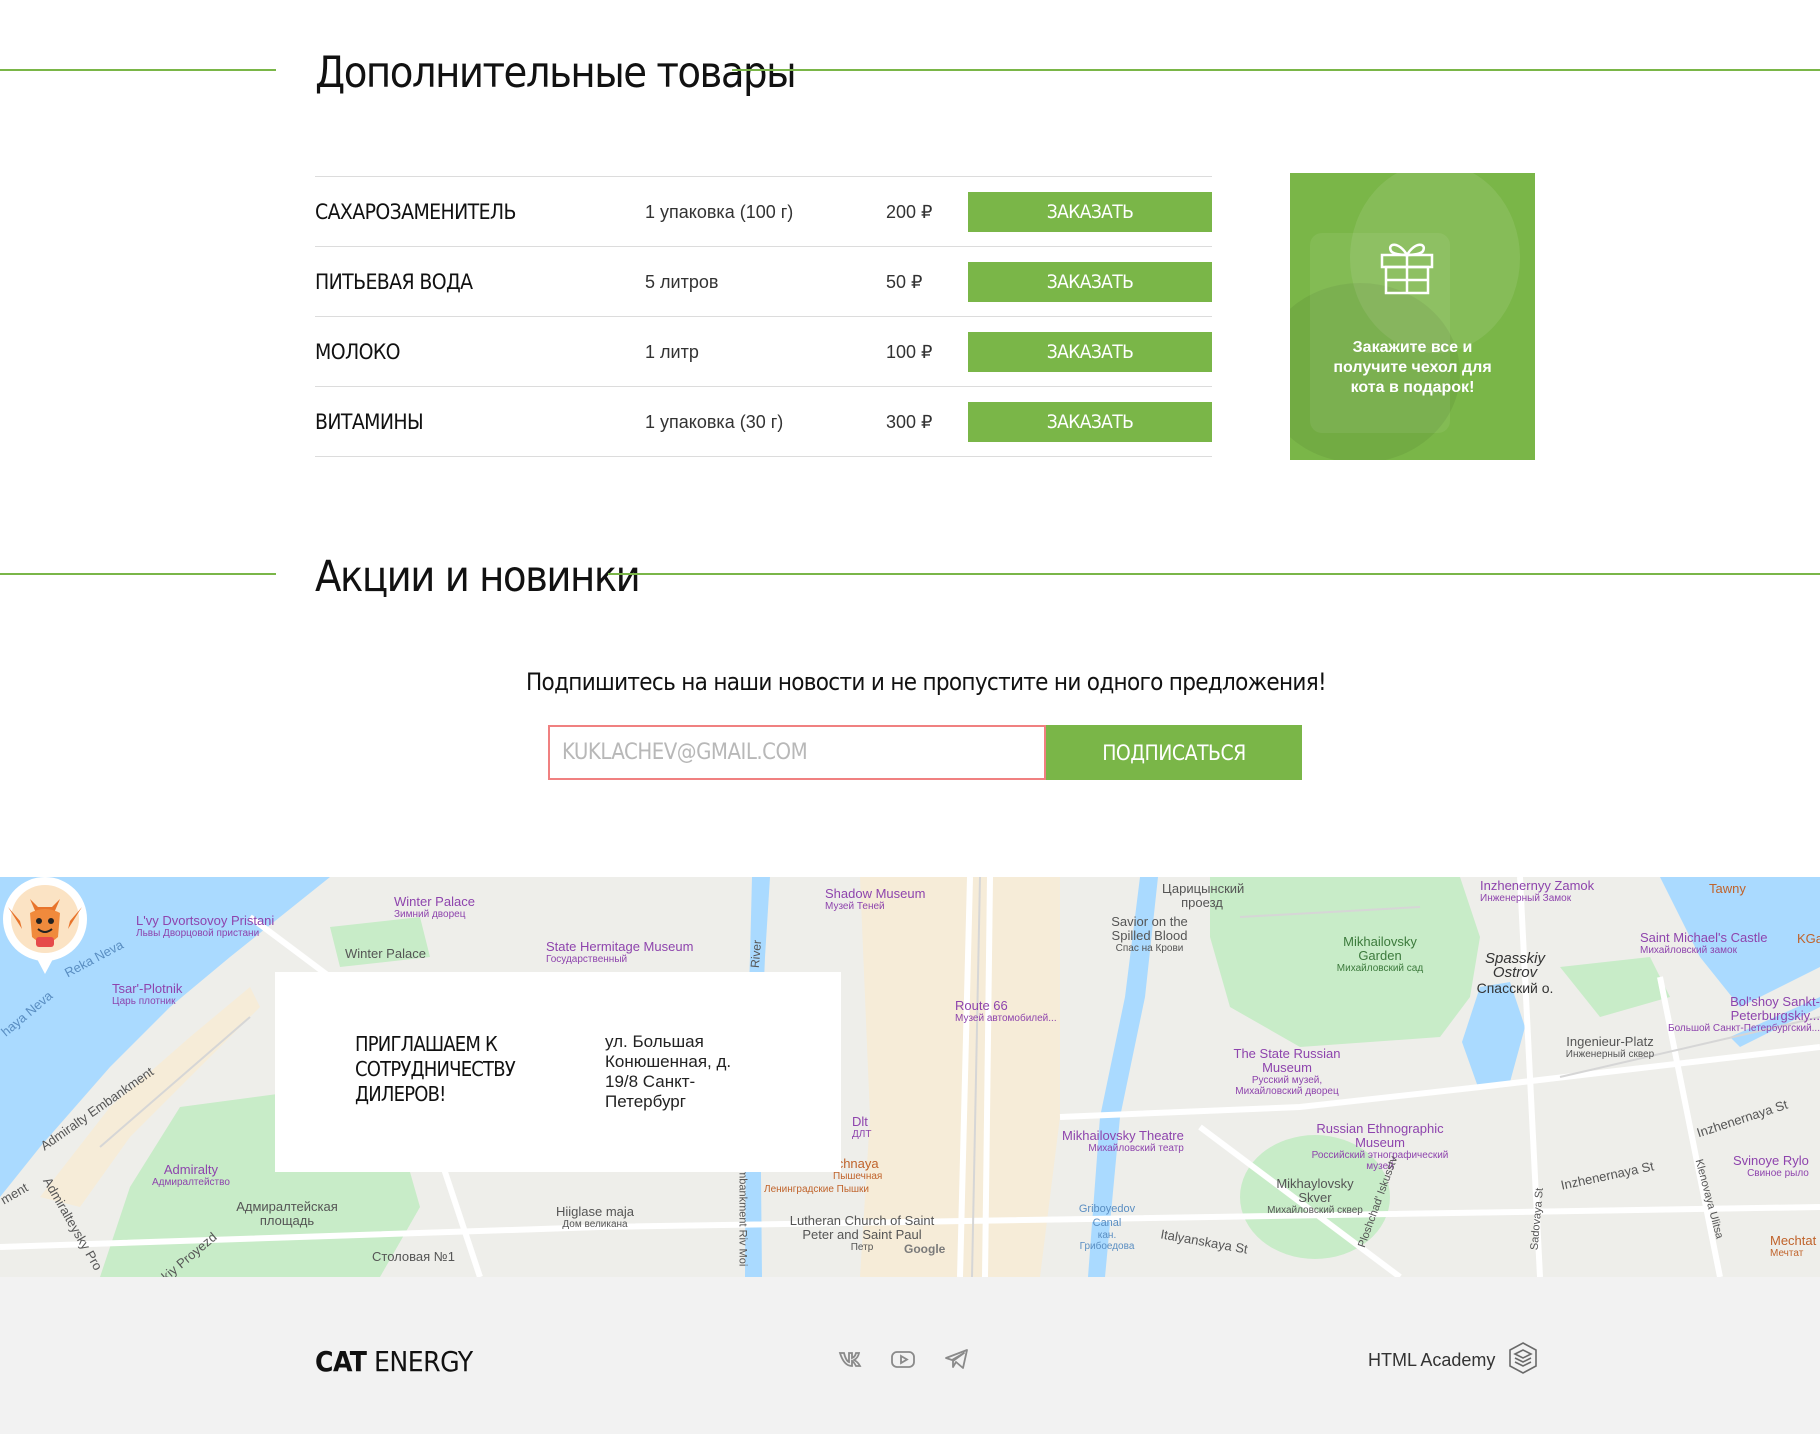 Image resolution: width=1820 pixels, height=1434 pixels. Describe the element at coordinates (287, 1213) in the screenshot. I see `map-label-admiralty-square: Адмиралтейская площадь` at that location.